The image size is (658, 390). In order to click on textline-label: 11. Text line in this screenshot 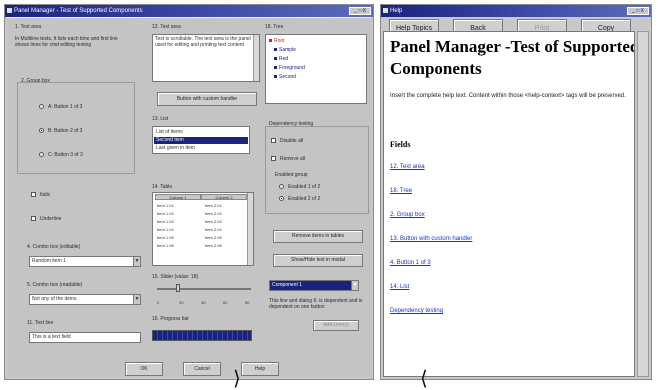, I will do `click(40, 323)`.